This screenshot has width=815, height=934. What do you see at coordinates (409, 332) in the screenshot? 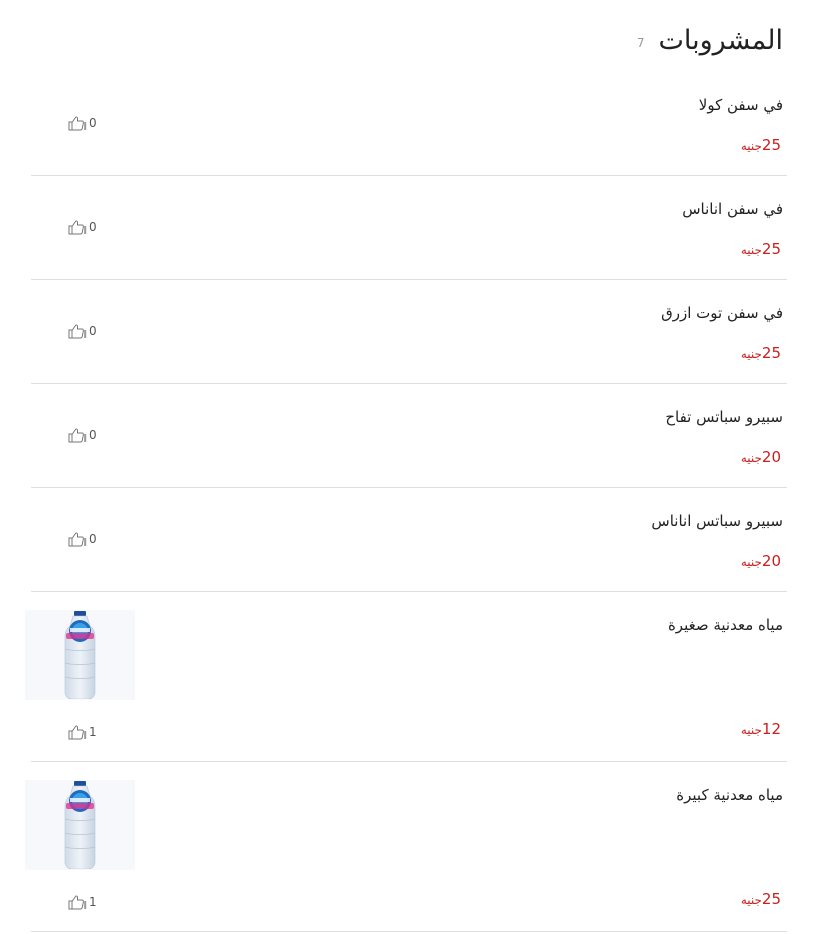
I see `menu-item-row: في سفن توت ازرق 25جنيه 0` at bounding box center [409, 332].